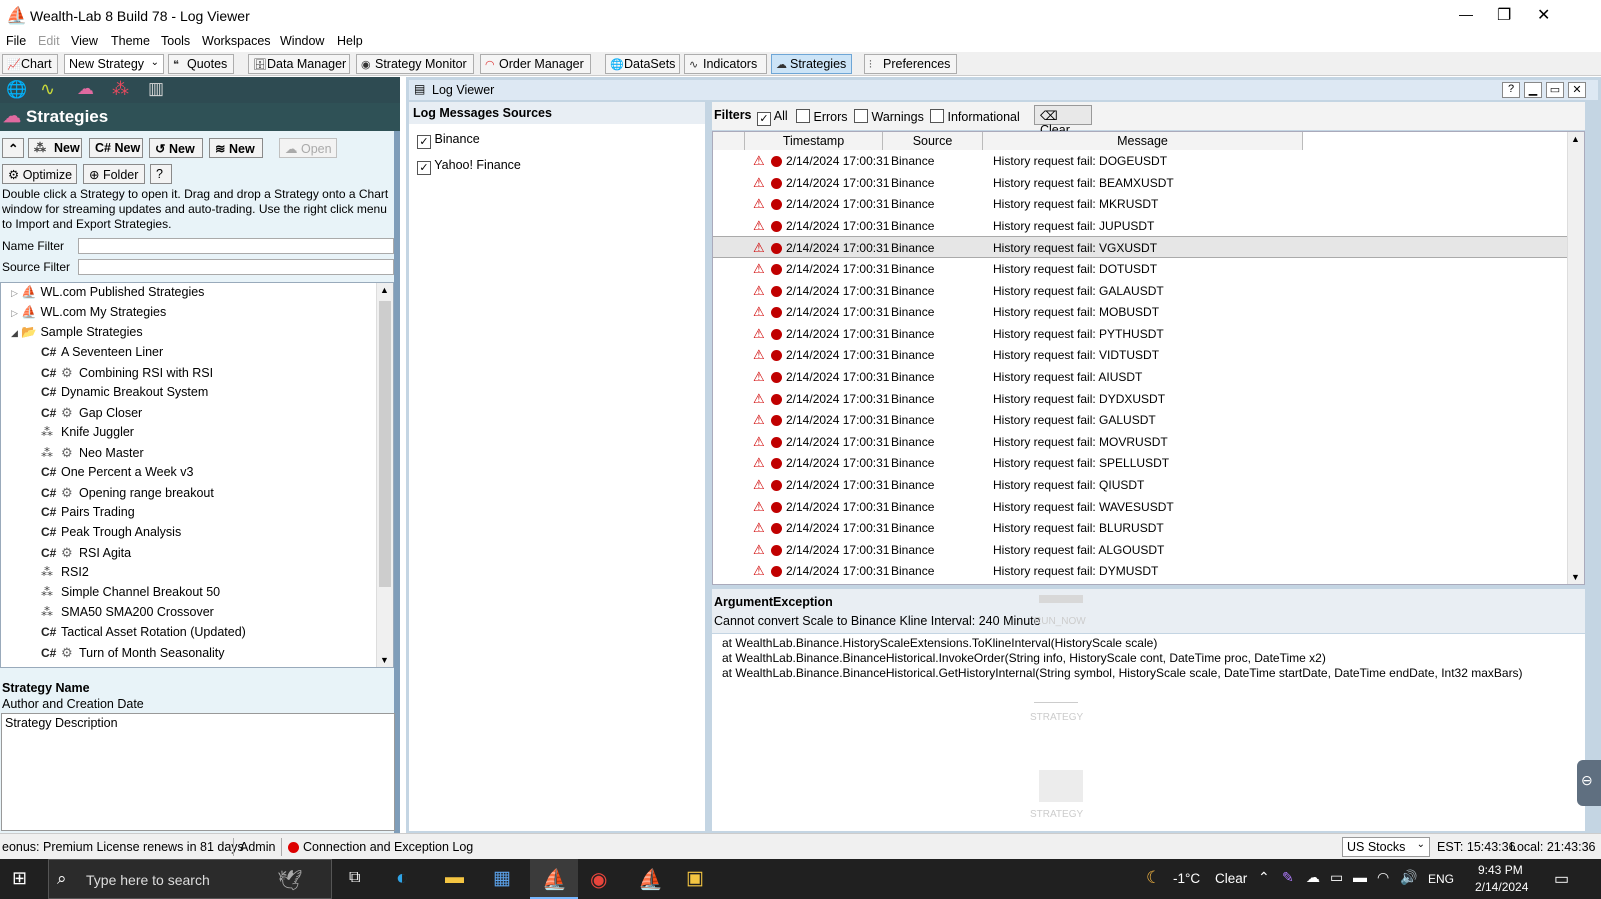 The width and height of the screenshot is (1601, 899). I want to click on new-rotation-strategy-button: ↺ New, so click(176, 148).